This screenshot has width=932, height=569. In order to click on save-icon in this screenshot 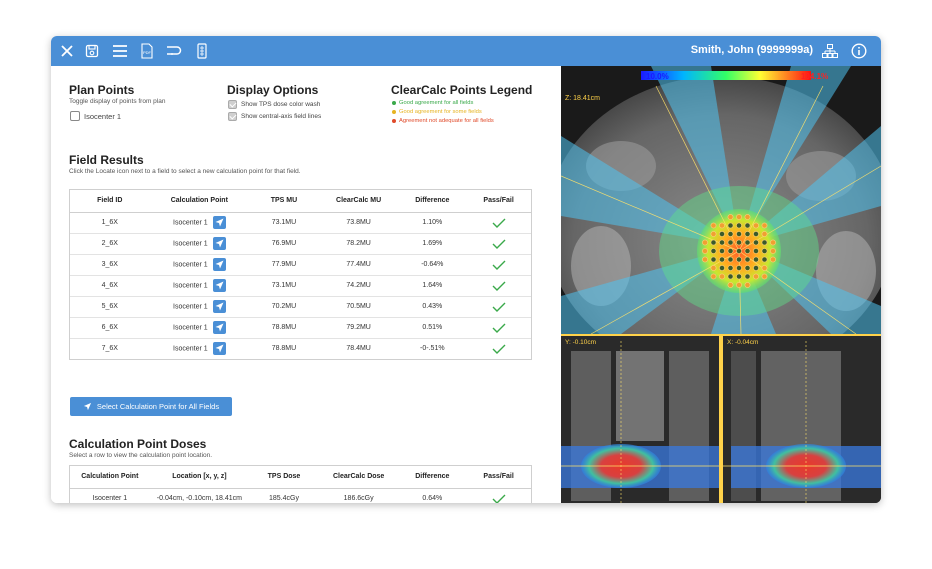, I will do `click(92, 51)`.